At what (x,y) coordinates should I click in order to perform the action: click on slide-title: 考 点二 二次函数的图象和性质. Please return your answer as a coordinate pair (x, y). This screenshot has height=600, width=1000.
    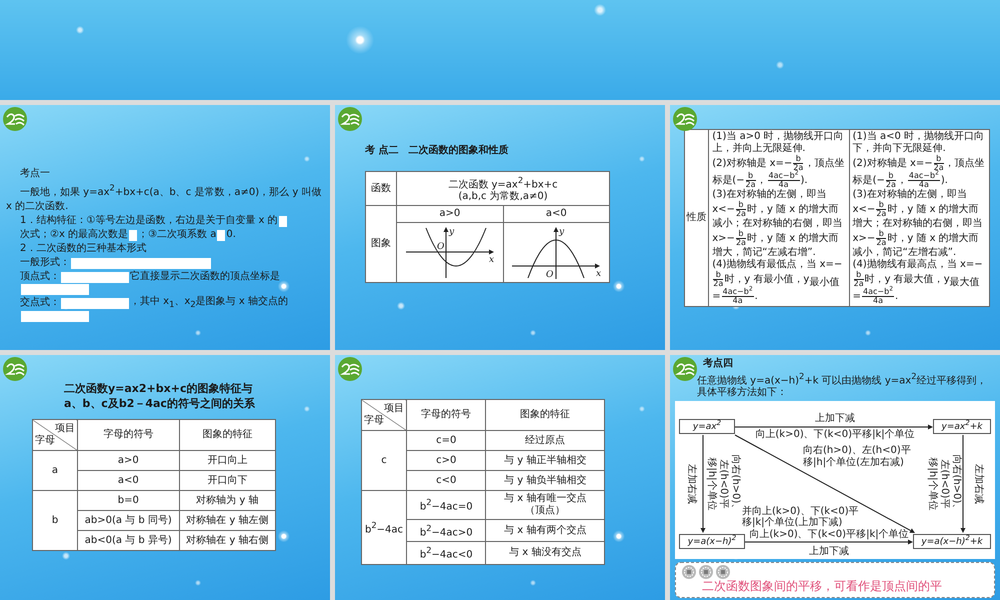
    Looking at the image, I should click on (437, 150).